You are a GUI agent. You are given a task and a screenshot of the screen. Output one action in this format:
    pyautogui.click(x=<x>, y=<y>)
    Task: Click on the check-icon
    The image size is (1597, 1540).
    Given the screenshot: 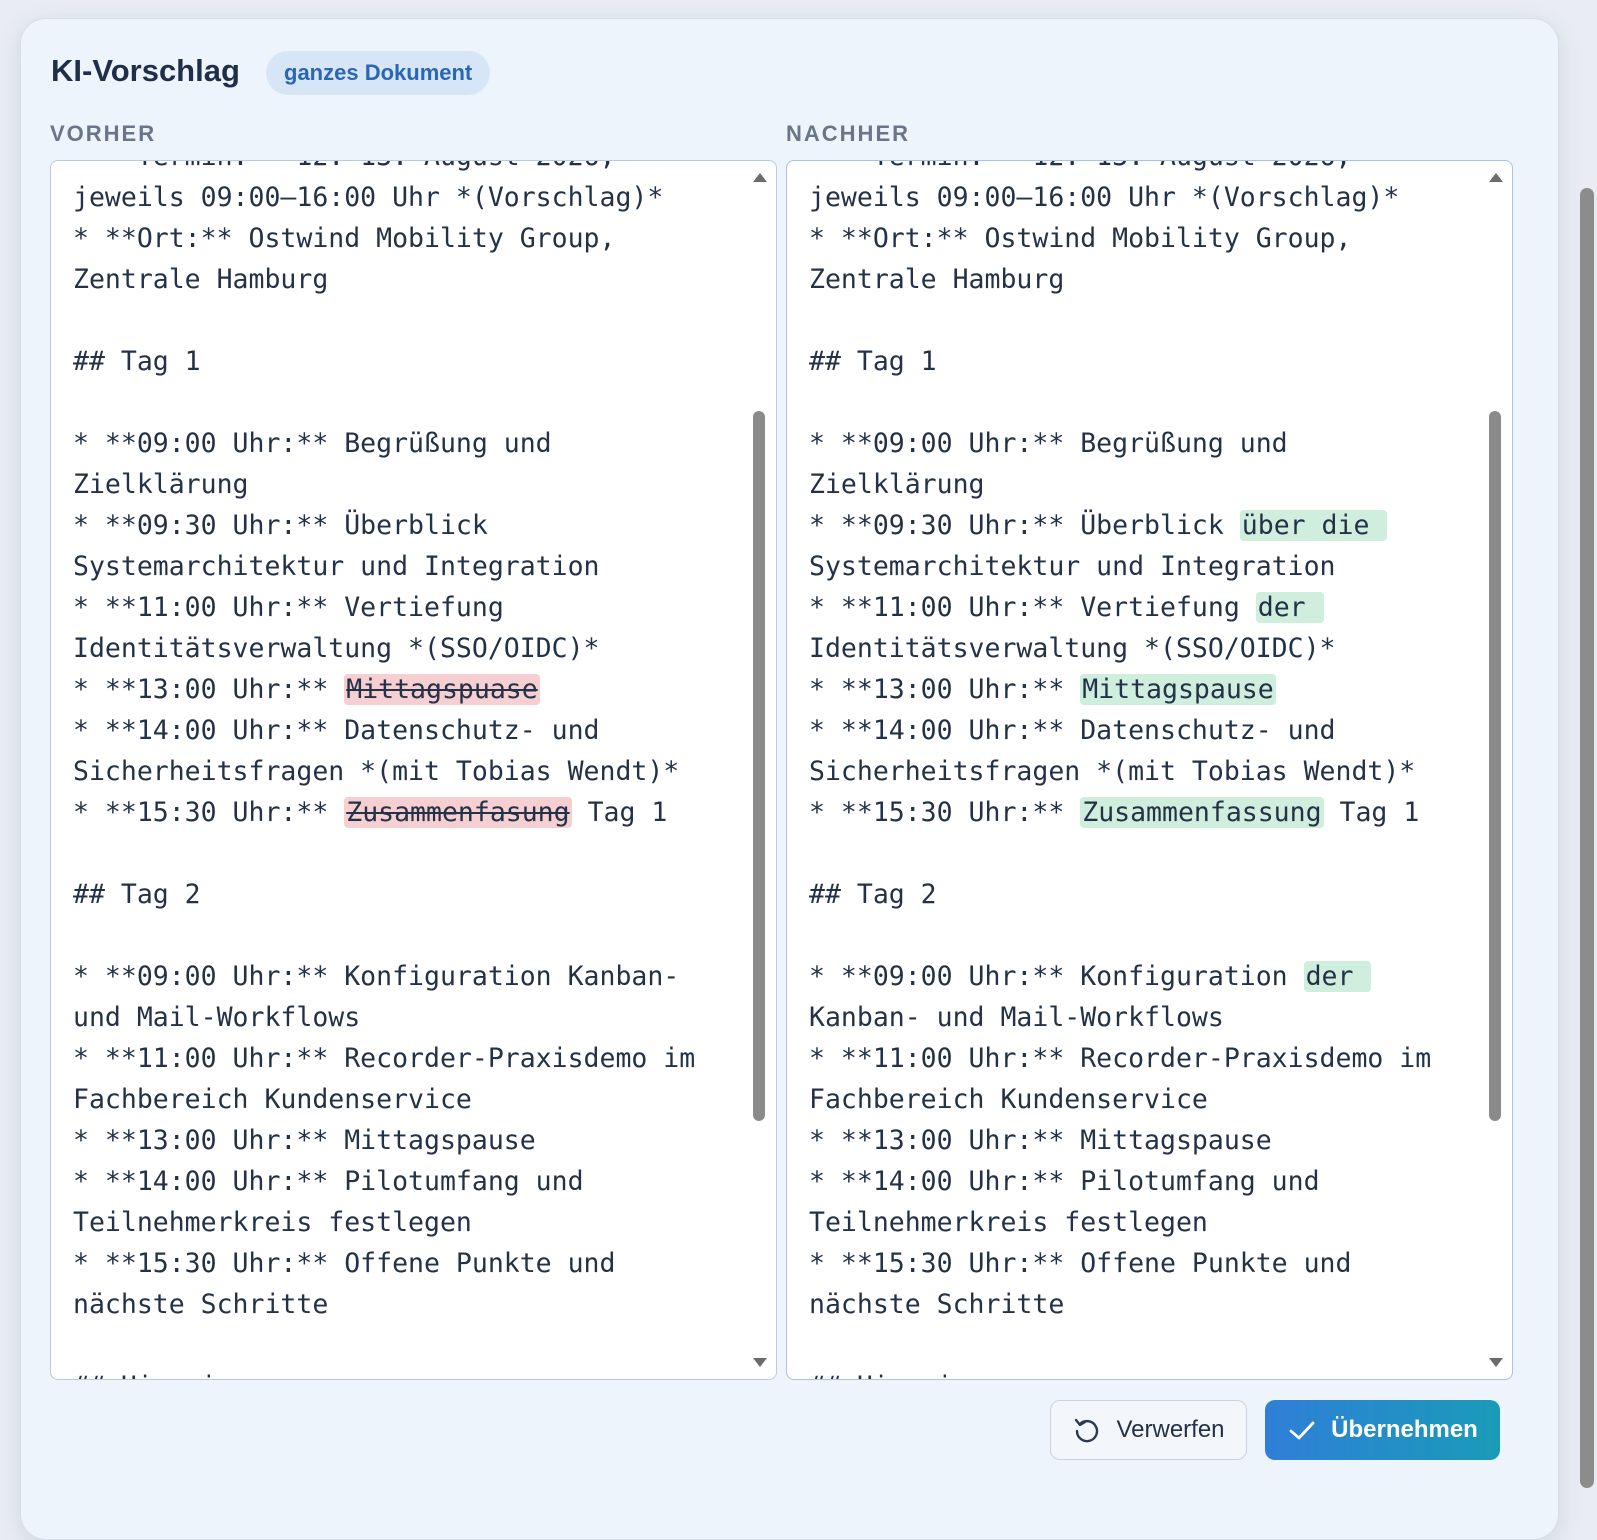 What is the action you would take?
    pyautogui.click(x=1302, y=1430)
    